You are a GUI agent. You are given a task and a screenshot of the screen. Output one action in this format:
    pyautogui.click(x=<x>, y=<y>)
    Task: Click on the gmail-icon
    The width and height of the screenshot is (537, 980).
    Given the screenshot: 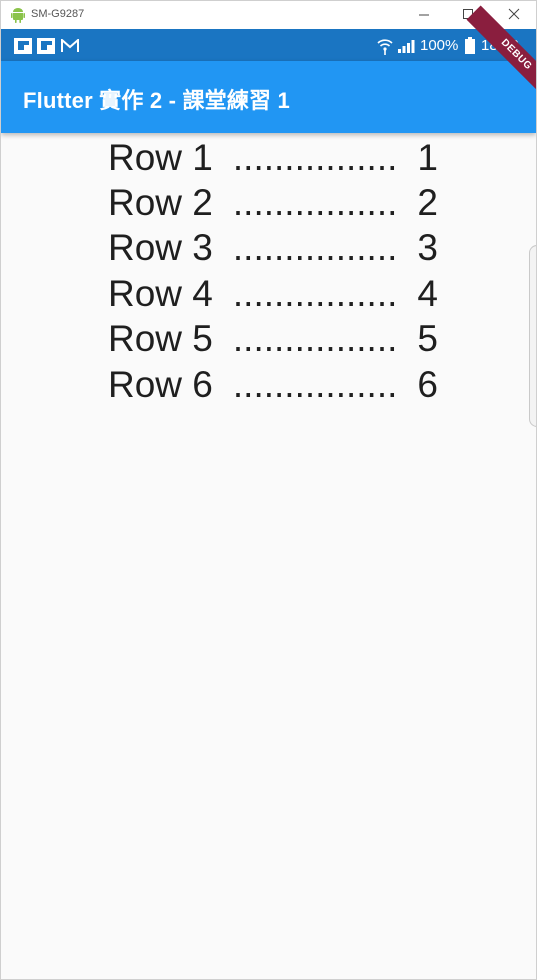 What is the action you would take?
    pyautogui.click(x=70, y=45)
    